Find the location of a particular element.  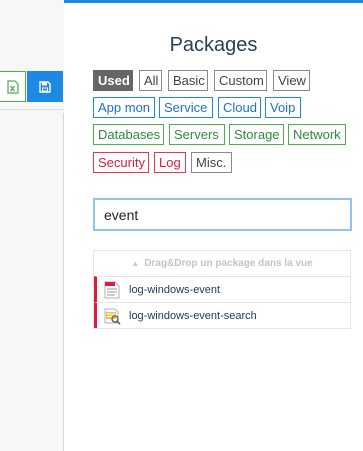

filter-basic: Basic is located at coordinates (188, 80).